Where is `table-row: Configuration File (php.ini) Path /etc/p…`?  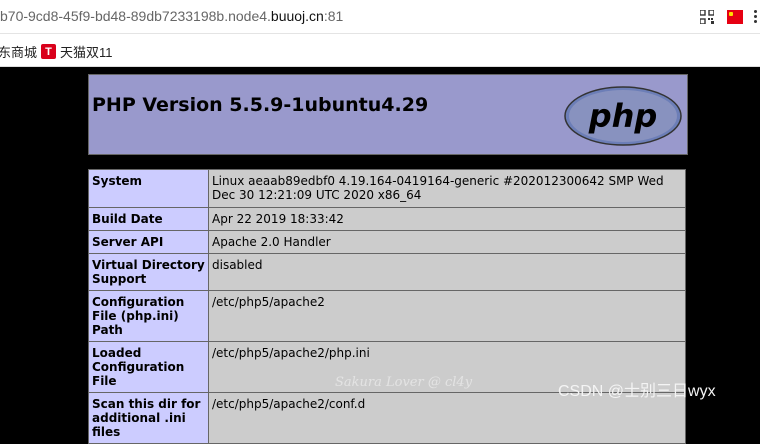
table-row: Configuration File (php.ini) Path /etc/p… is located at coordinates (387, 316).